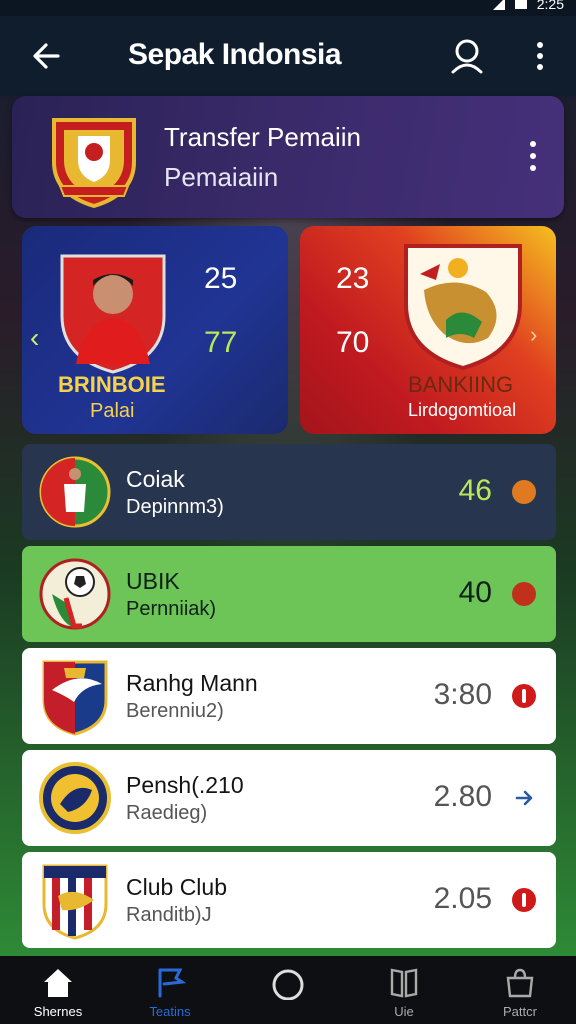  I want to click on flag-icon, so click(172, 983).